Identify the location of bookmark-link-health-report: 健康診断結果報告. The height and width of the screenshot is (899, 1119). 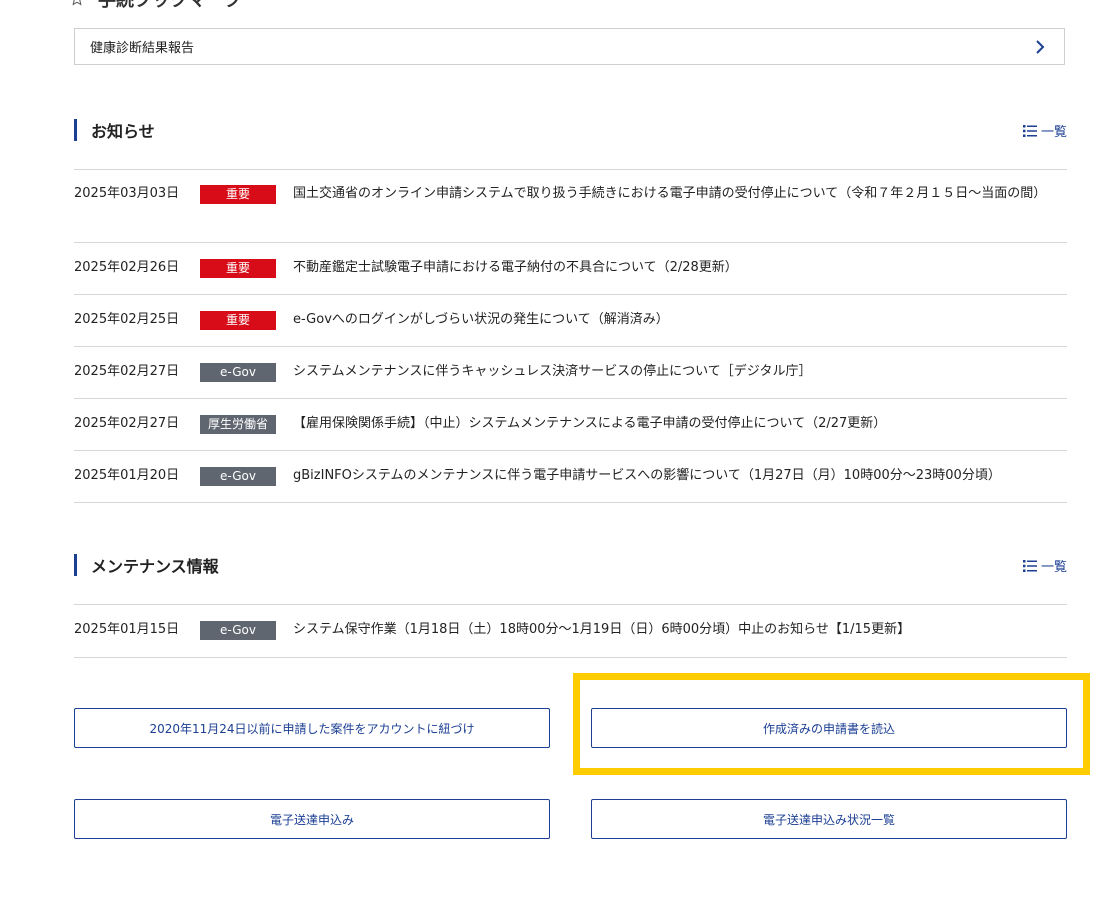
(569, 46).